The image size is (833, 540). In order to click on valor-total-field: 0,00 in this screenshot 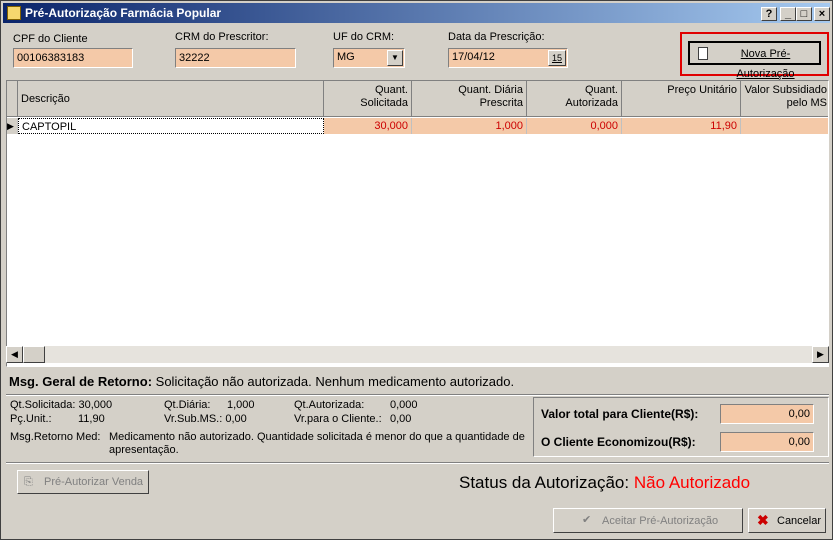, I will do `click(767, 414)`.